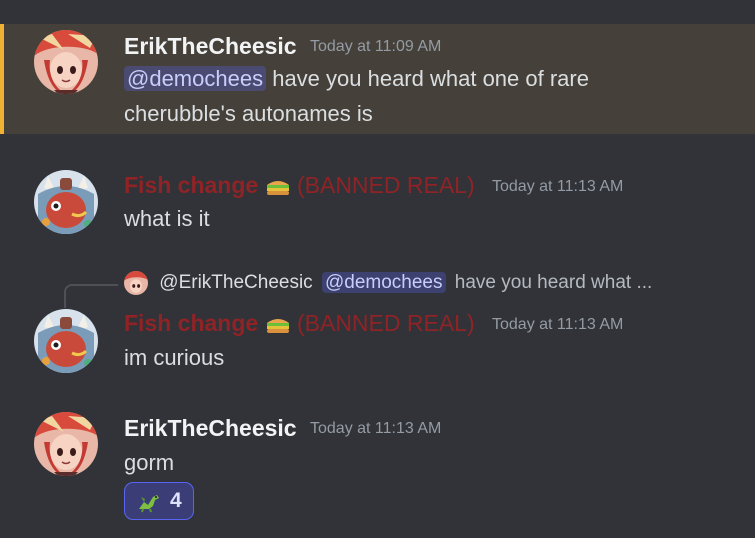 The height and width of the screenshot is (538, 755). Describe the element at coordinates (149, 504) in the screenshot. I see `dinosaur-icon` at that location.